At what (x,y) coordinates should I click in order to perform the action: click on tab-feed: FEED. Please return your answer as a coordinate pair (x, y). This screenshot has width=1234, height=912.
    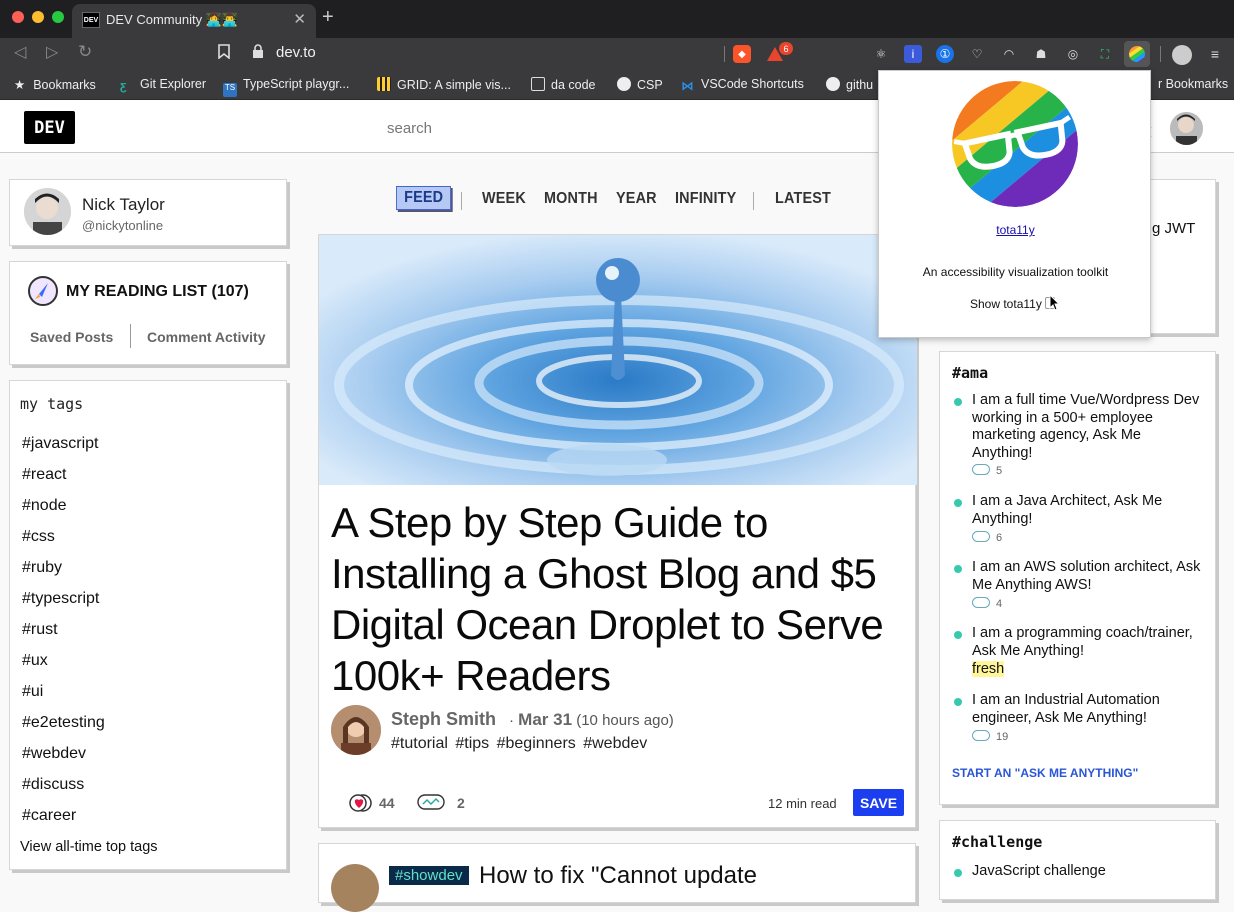
    Looking at the image, I should click on (424, 198).